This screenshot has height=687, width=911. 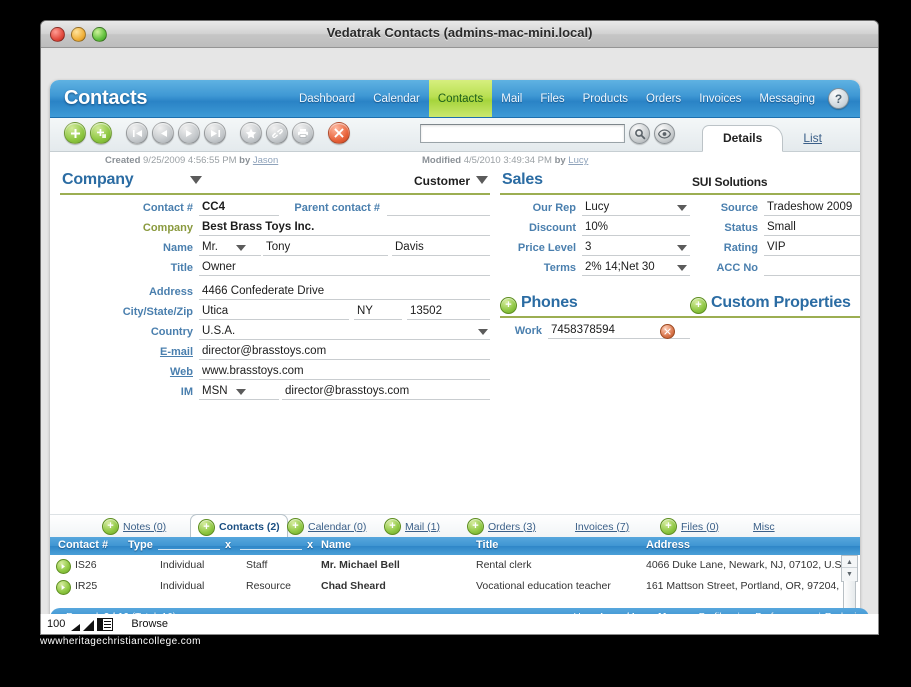 What do you see at coordinates (460, 98) in the screenshot?
I see `nav-item-contacts: Contacts` at bounding box center [460, 98].